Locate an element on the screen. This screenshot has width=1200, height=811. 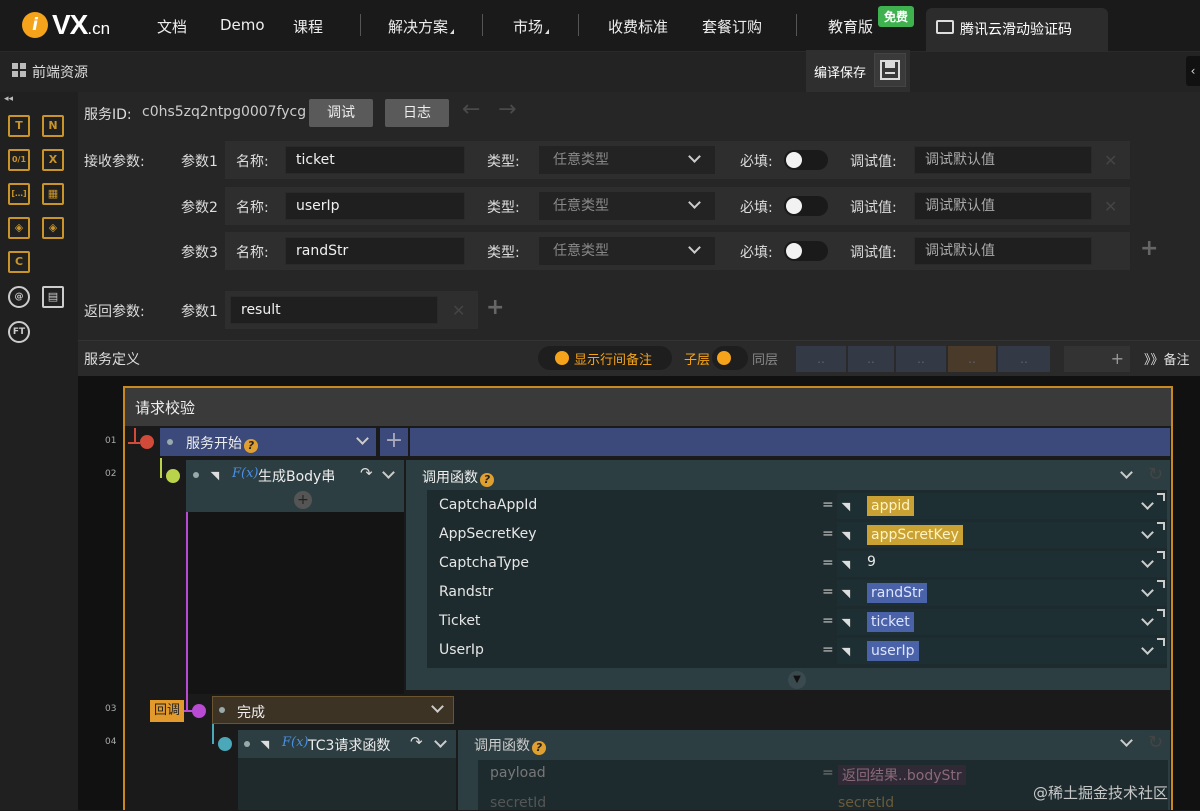
nav-solutions: 解决方案 is located at coordinates (421, 26).